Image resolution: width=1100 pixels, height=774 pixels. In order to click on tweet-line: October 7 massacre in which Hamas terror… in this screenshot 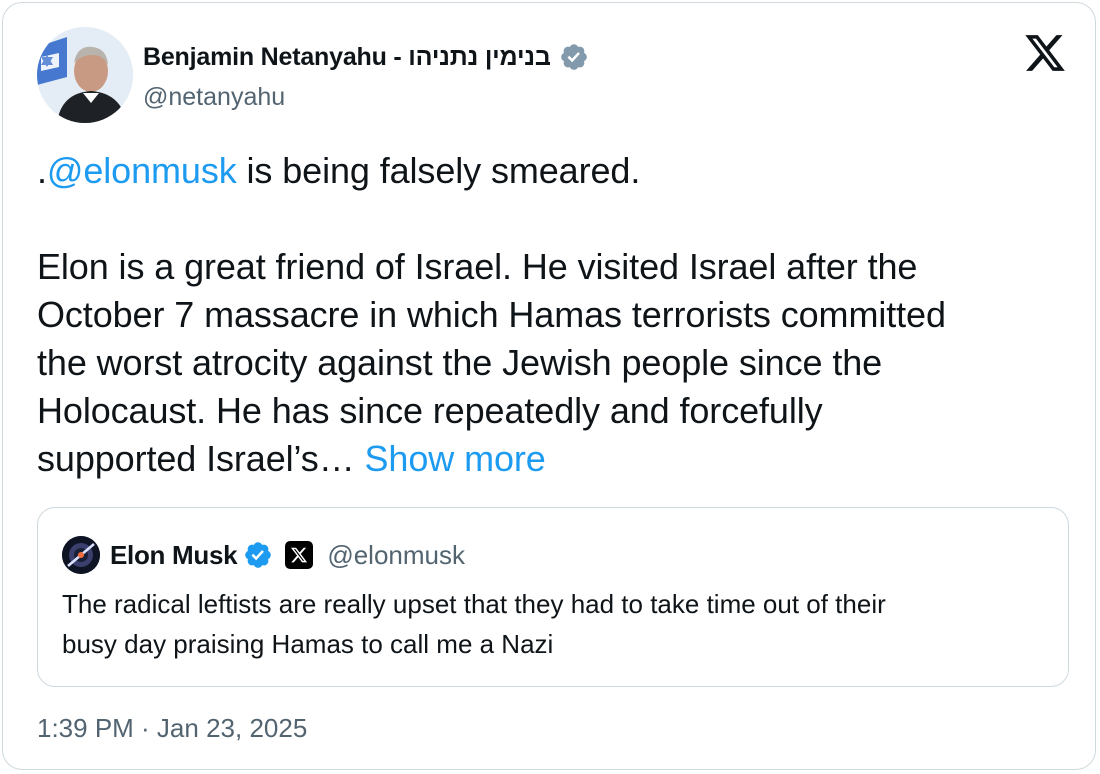, I will do `click(491, 314)`.